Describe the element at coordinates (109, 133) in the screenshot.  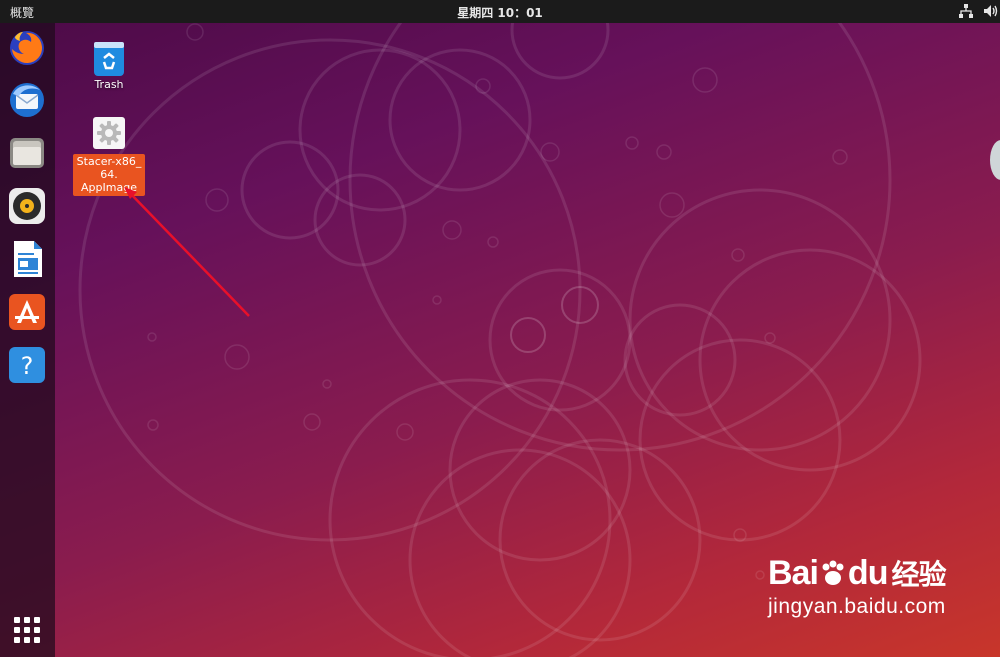
I see `executable-gear-icon` at that location.